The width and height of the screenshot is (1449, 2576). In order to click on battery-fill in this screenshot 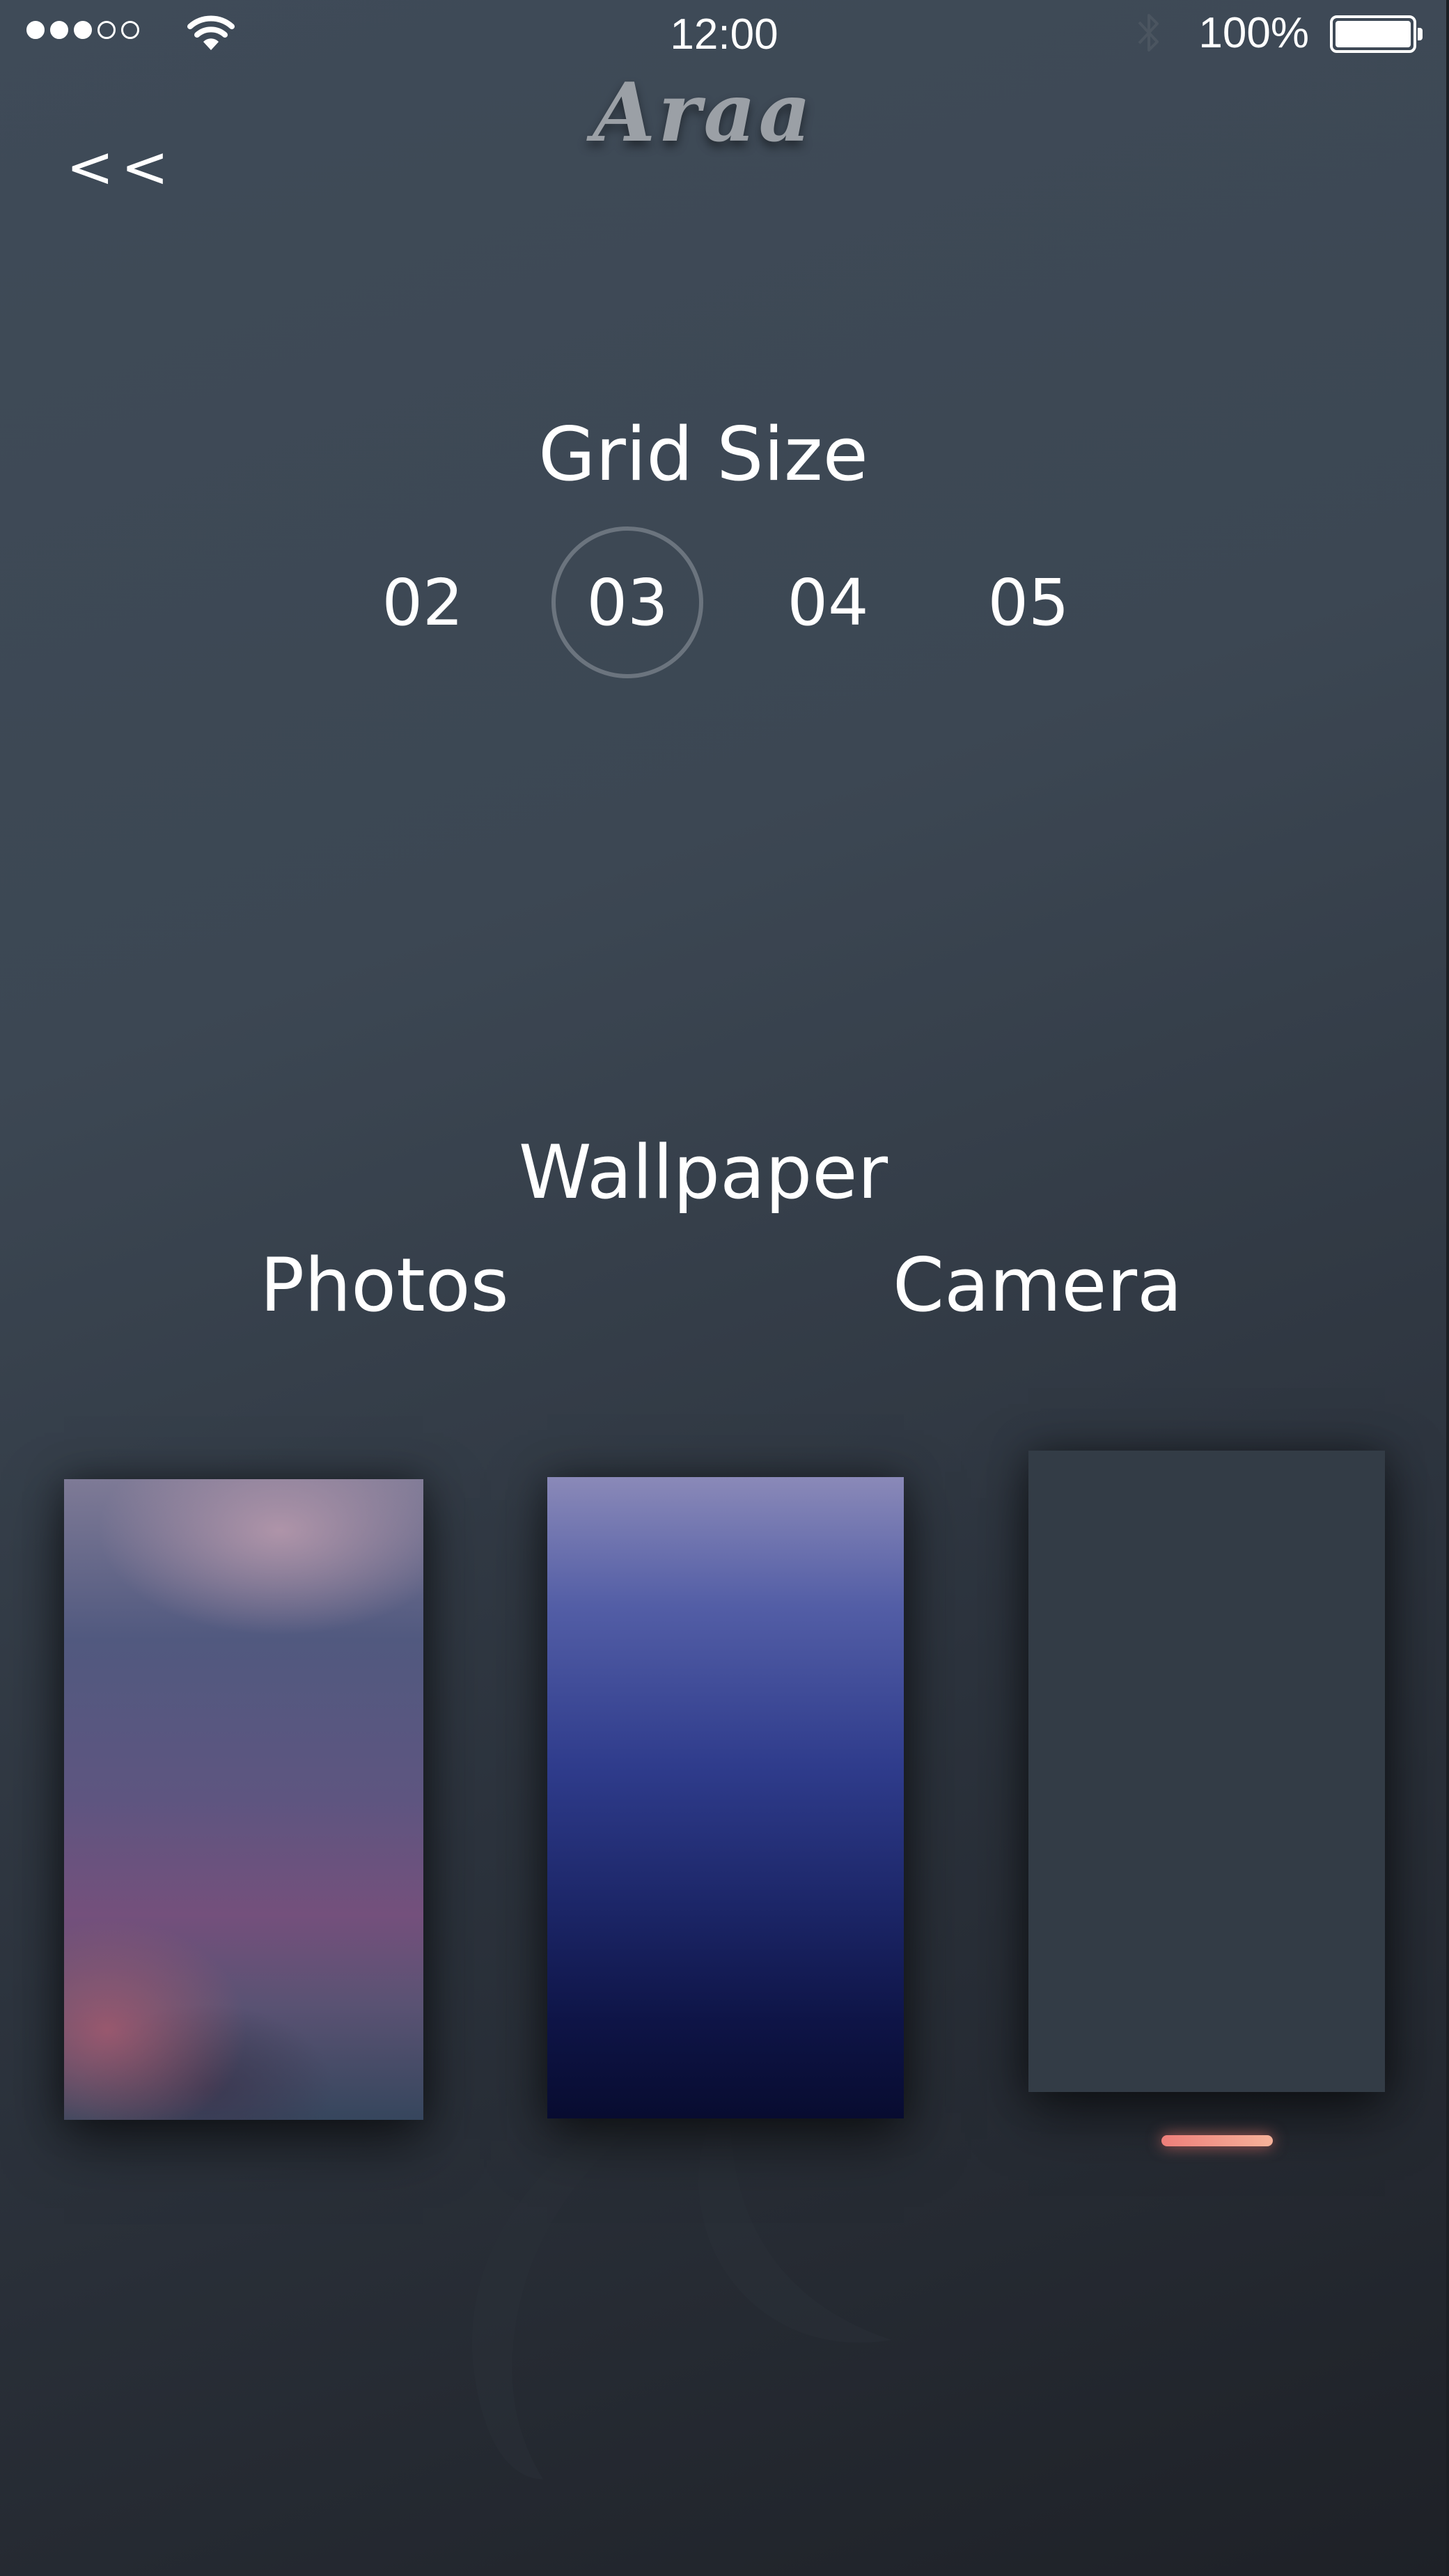, I will do `click(1373, 34)`.